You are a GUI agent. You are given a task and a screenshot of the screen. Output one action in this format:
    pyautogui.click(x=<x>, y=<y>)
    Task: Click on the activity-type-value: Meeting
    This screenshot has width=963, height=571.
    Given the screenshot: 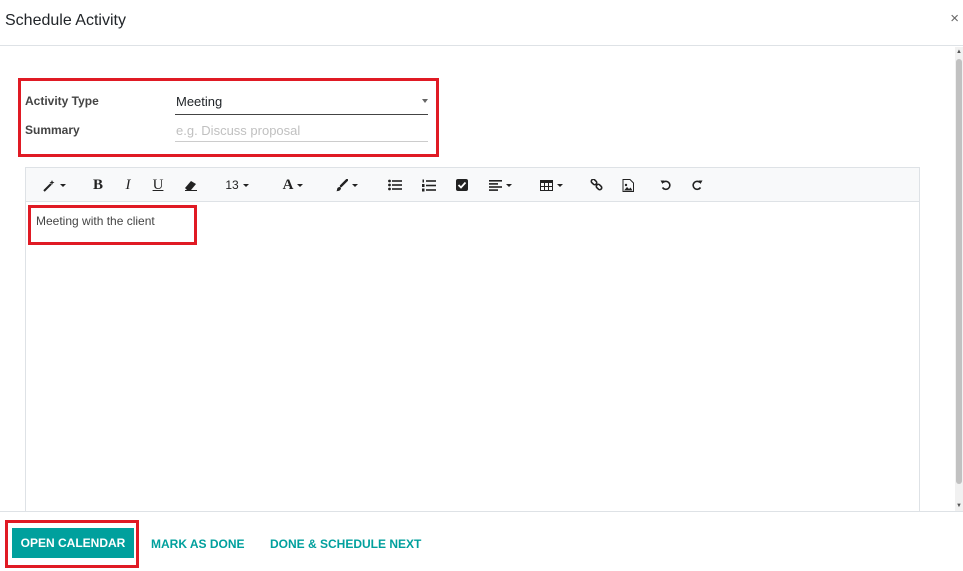 What is the action you would take?
    pyautogui.click(x=199, y=101)
    